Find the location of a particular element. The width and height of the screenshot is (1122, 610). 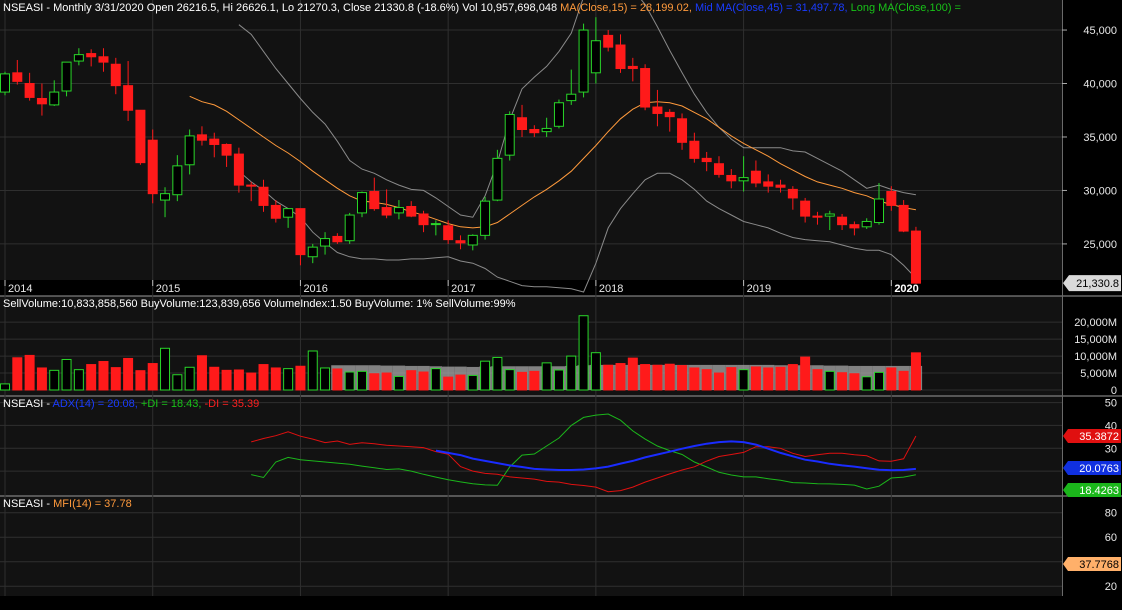

plus-di-last-badge: 18.4263 is located at coordinates (1092, 490).